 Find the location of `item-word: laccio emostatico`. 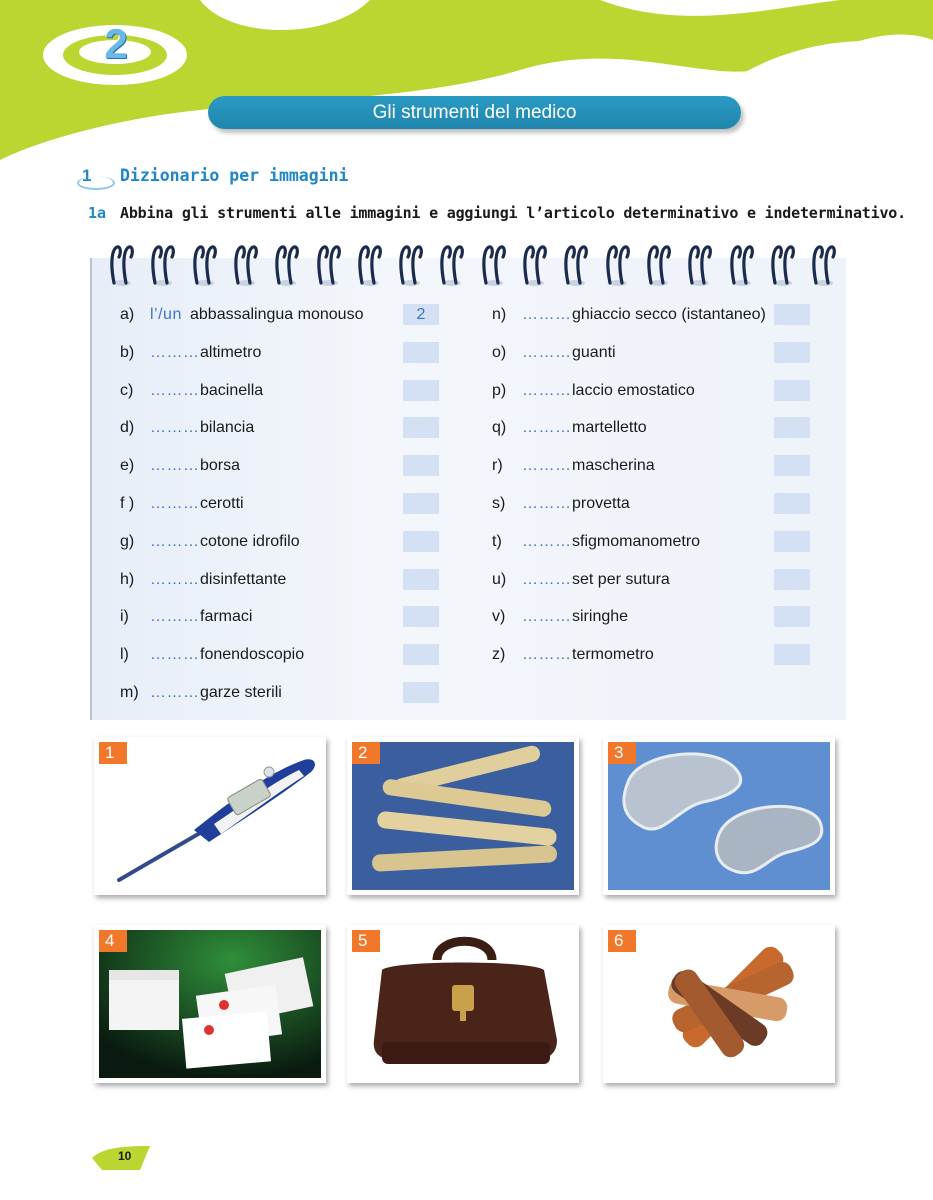

item-word: laccio emostatico is located at coordinates (633, 390).